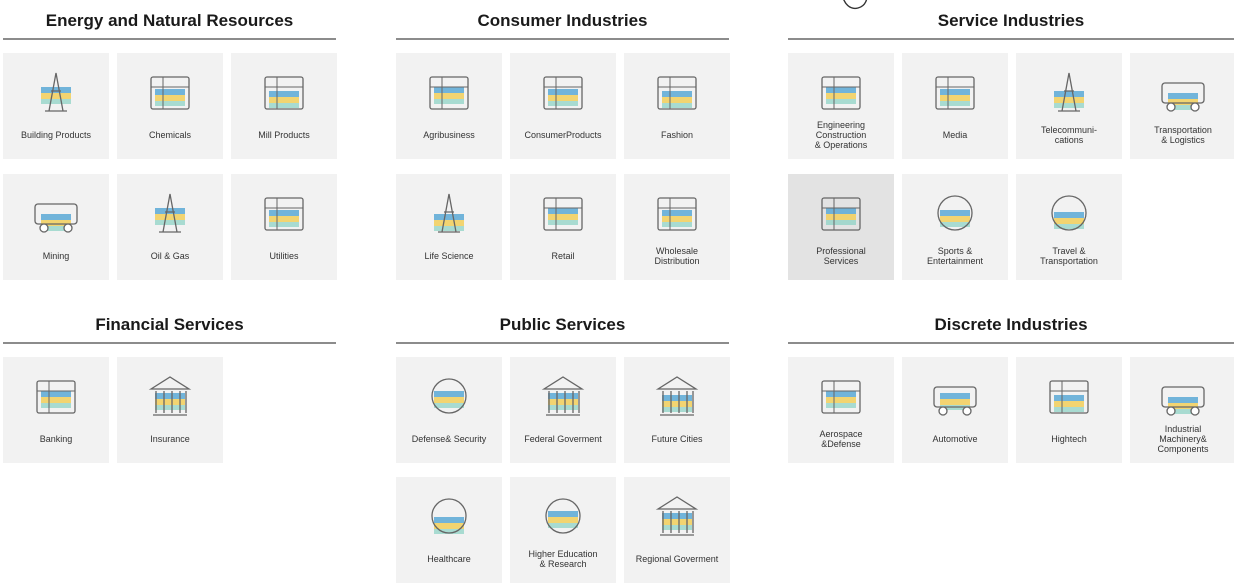  I want to click on industry-tile: Wholesale Distribution, so click(677, 227).